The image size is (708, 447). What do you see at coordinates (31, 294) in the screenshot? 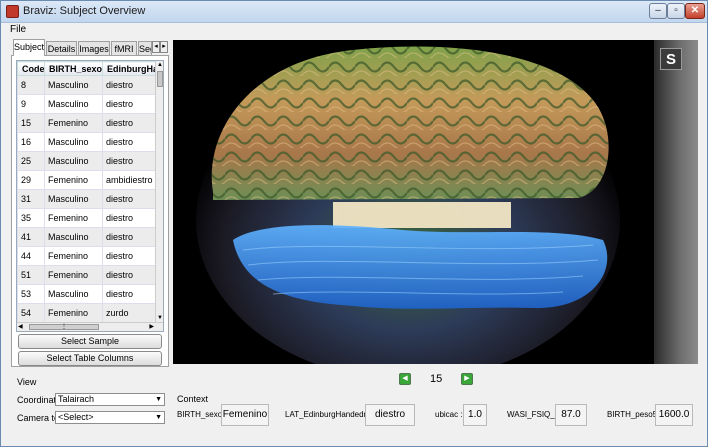
I see `table-cell: 53` at bounding box center [31, 294].